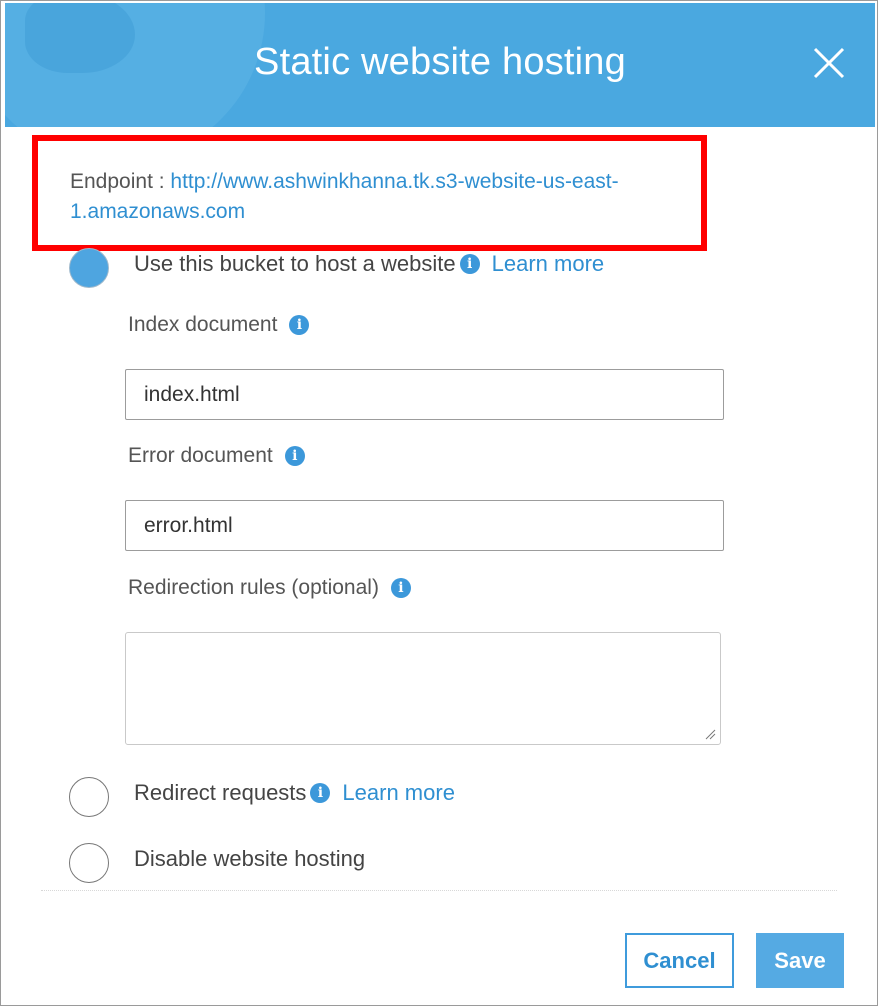  Describe the element at coordinates (440, 62) in the screenshot. I see `dialog-title: Static website hosting` at that location.